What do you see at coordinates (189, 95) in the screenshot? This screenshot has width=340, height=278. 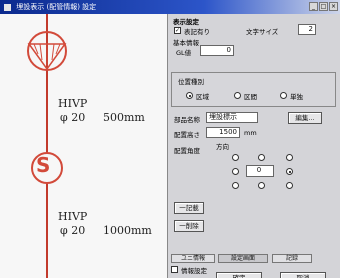 I see `type-radio-area` at bounding box center [189, 95].